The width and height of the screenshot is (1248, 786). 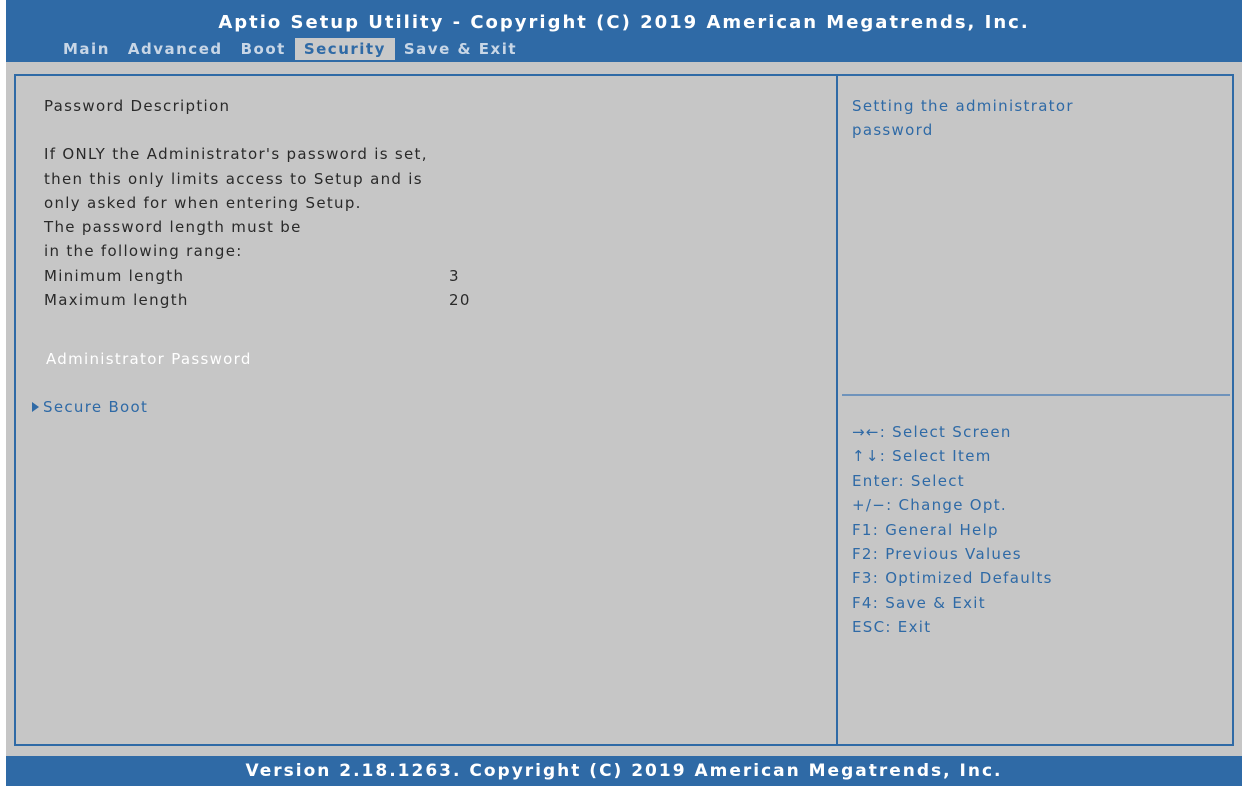 I want to click on description-line: only asked for when entering Setup., so click(x=203, y=202).